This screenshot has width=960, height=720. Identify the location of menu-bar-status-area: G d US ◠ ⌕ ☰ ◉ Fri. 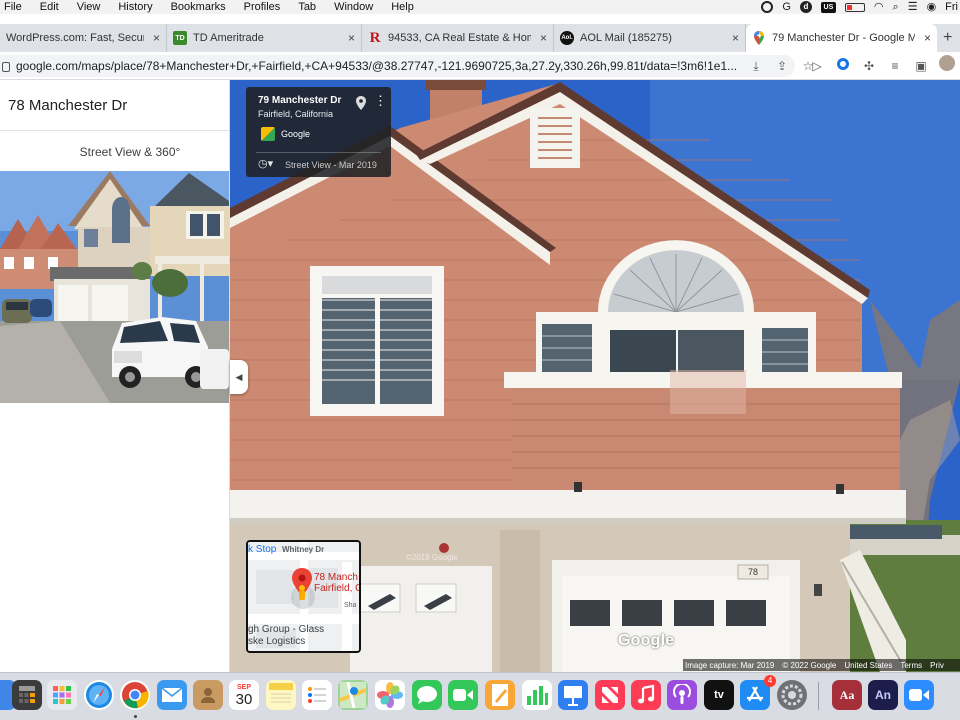
(860, 7).